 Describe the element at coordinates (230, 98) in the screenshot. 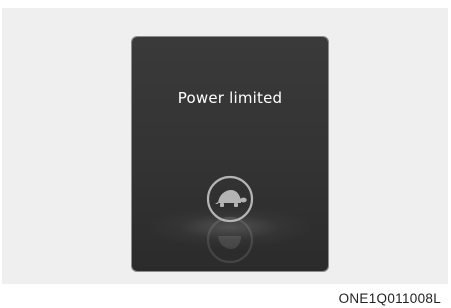

I see `power-limited-message: Power limited` at that location.